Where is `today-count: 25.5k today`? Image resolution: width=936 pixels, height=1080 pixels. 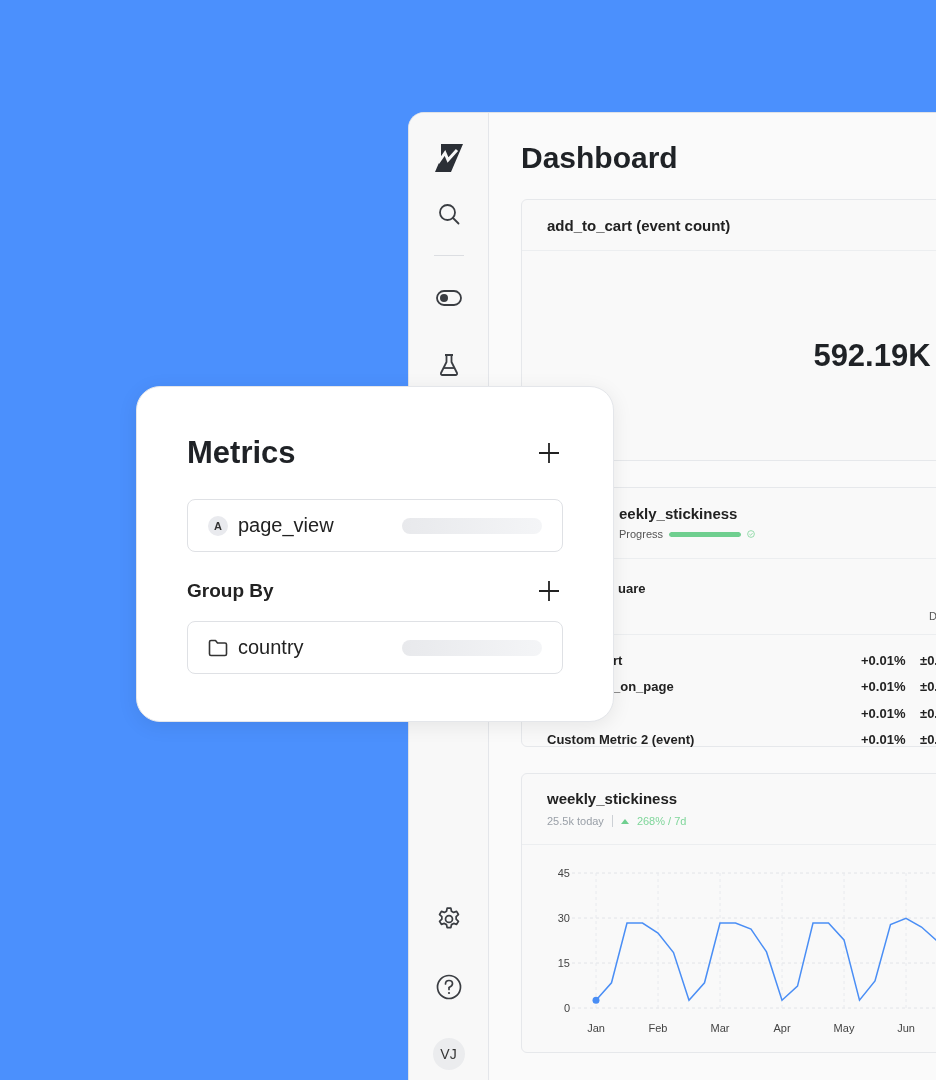 today-count: 25.5k today is located at coordinates (575, 821).